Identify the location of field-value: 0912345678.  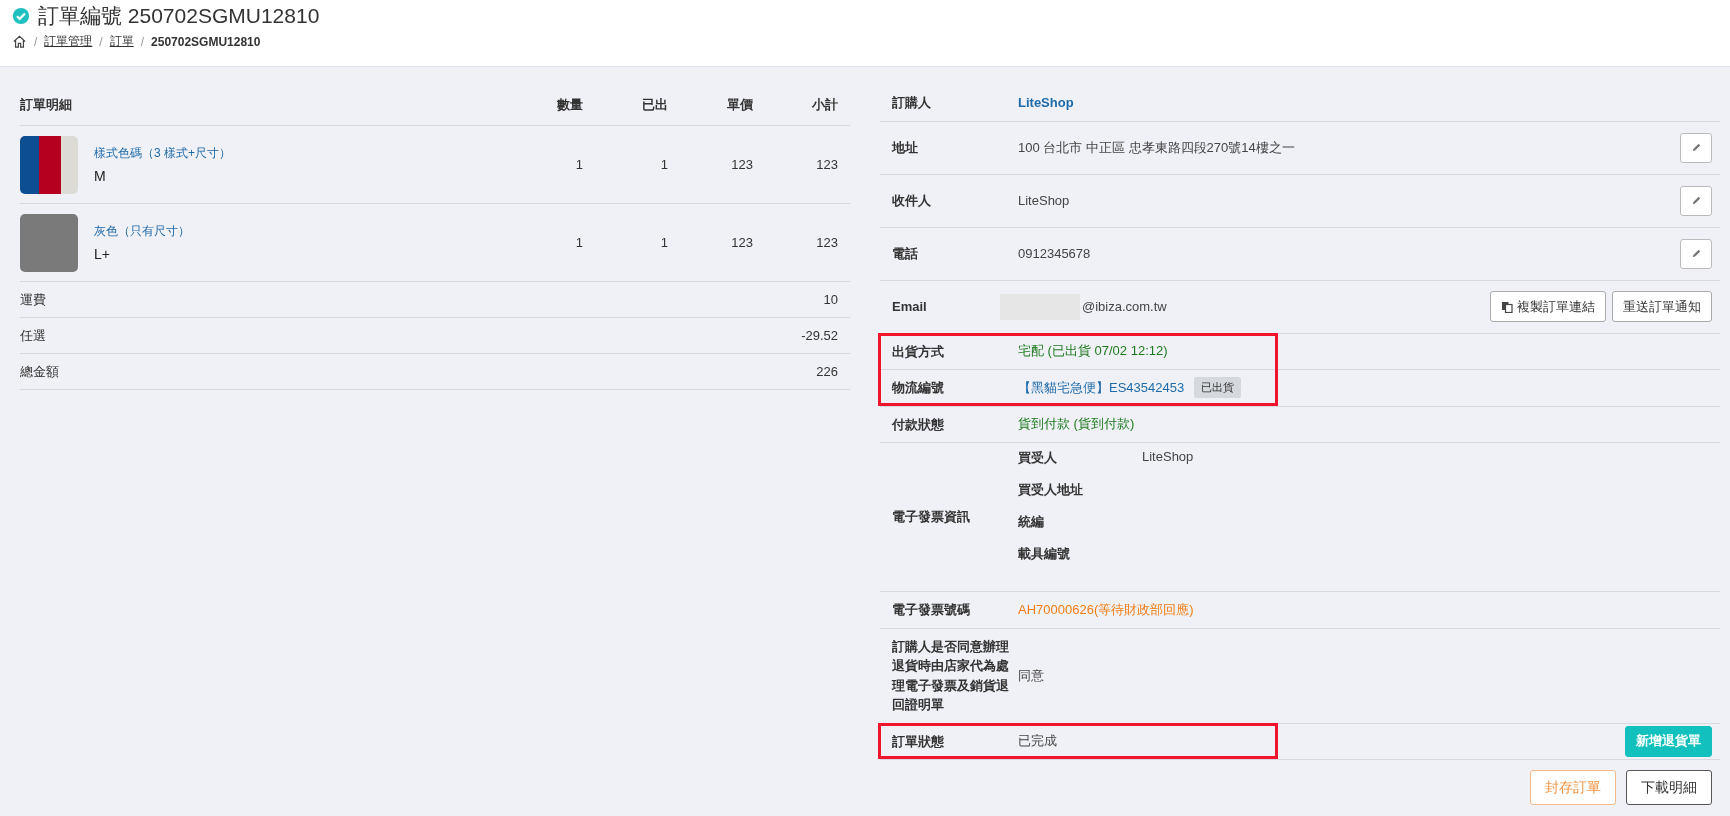
(1054, 253).